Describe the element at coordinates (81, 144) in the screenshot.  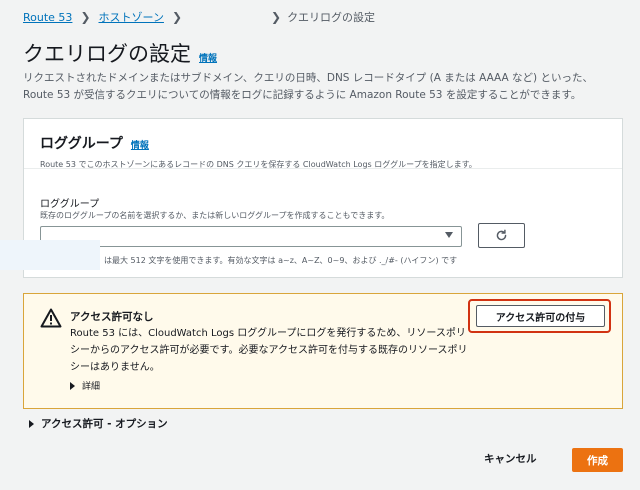
I see `log-group-title: ロググループ` at that location.